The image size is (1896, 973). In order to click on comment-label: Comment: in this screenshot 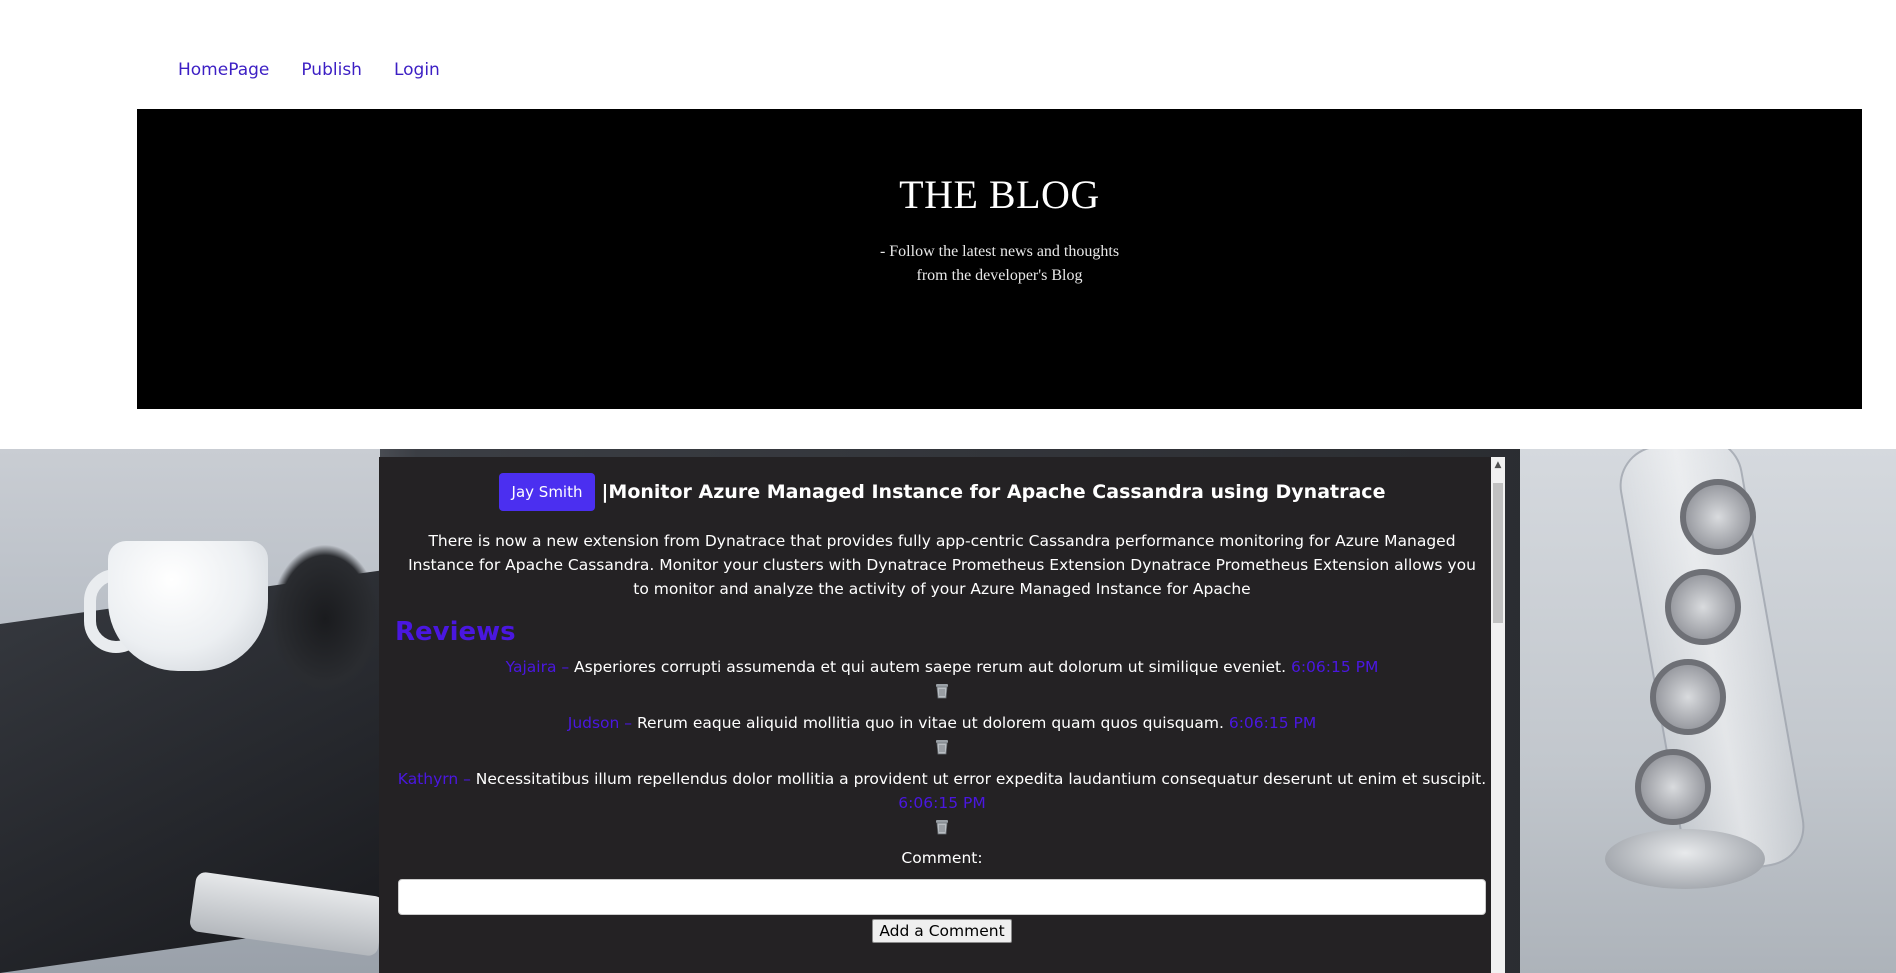, I will do `click(942, 858)`.